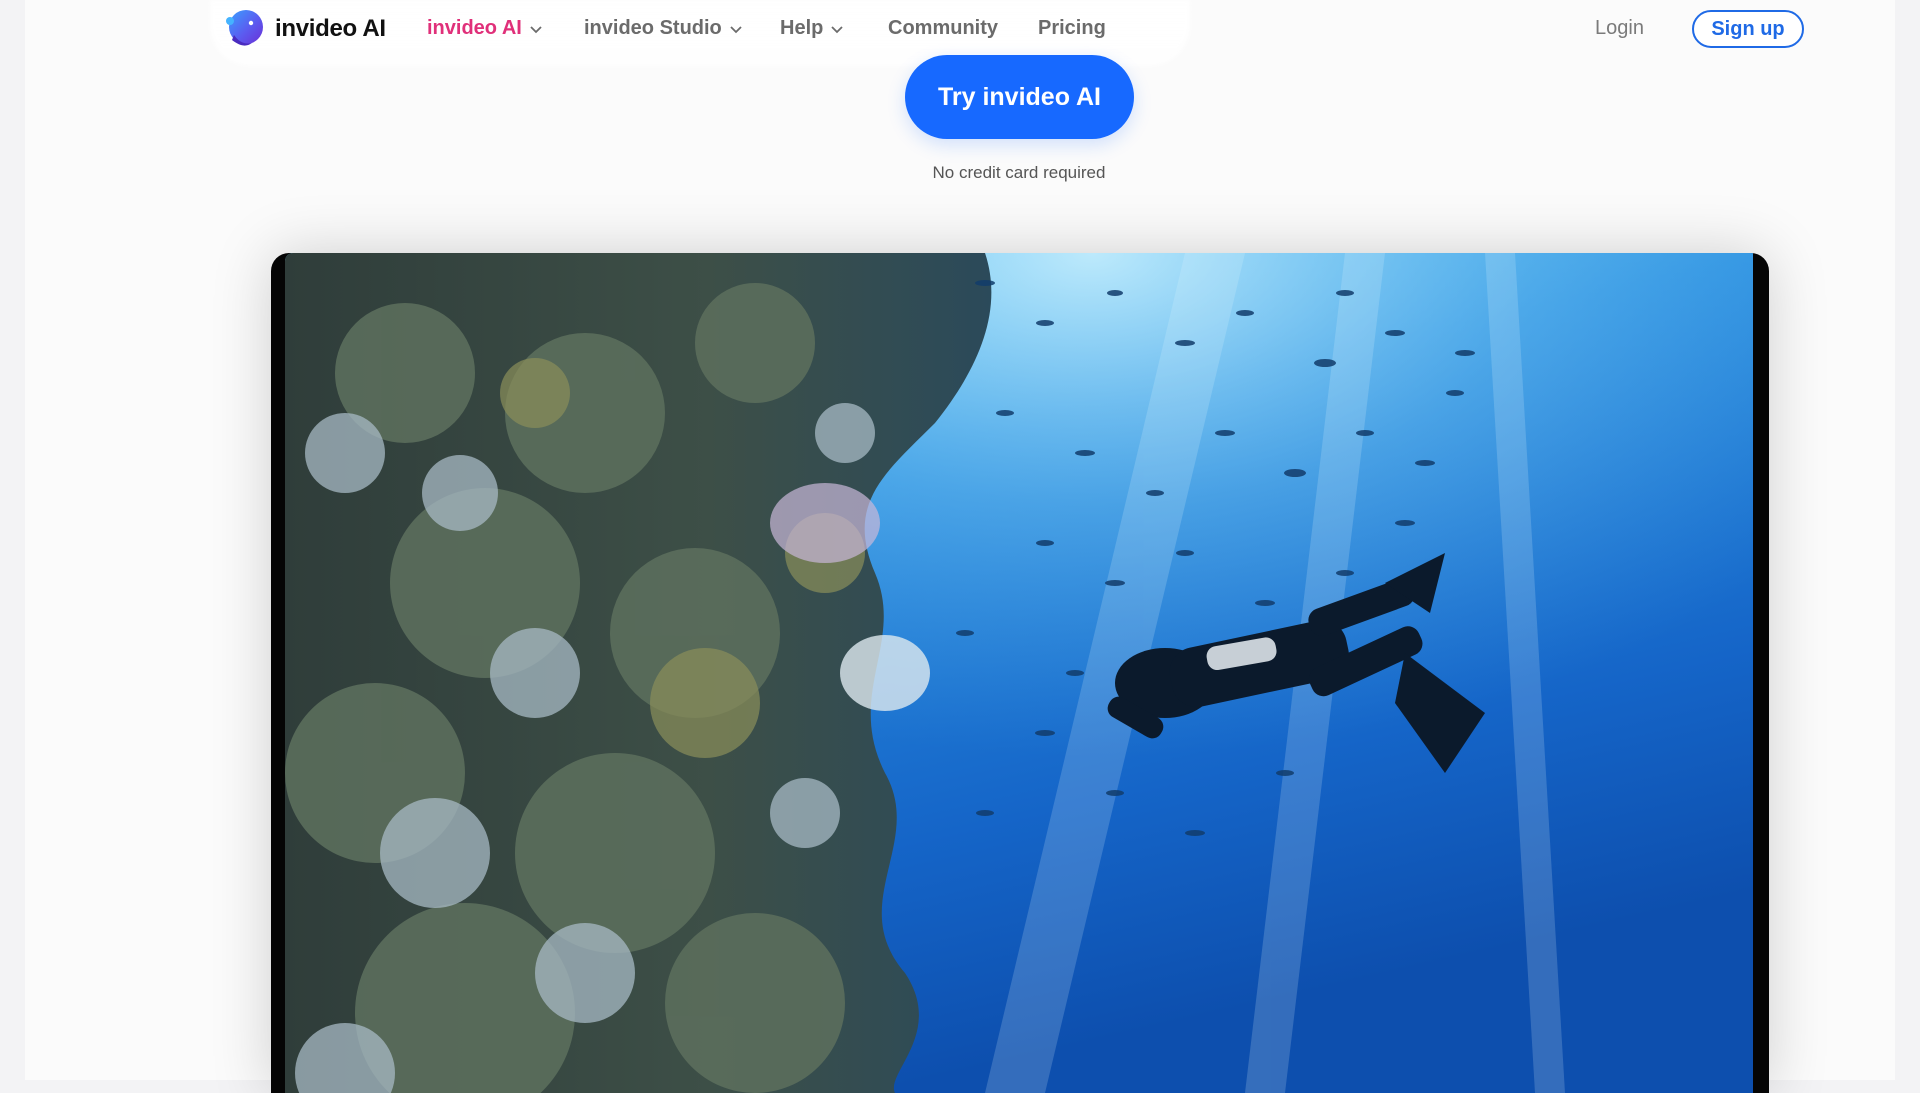 This screenshot has width=1920, height=1093. I want to click on nav-item-invideo-ai: invideo AI, so click(484, 28).